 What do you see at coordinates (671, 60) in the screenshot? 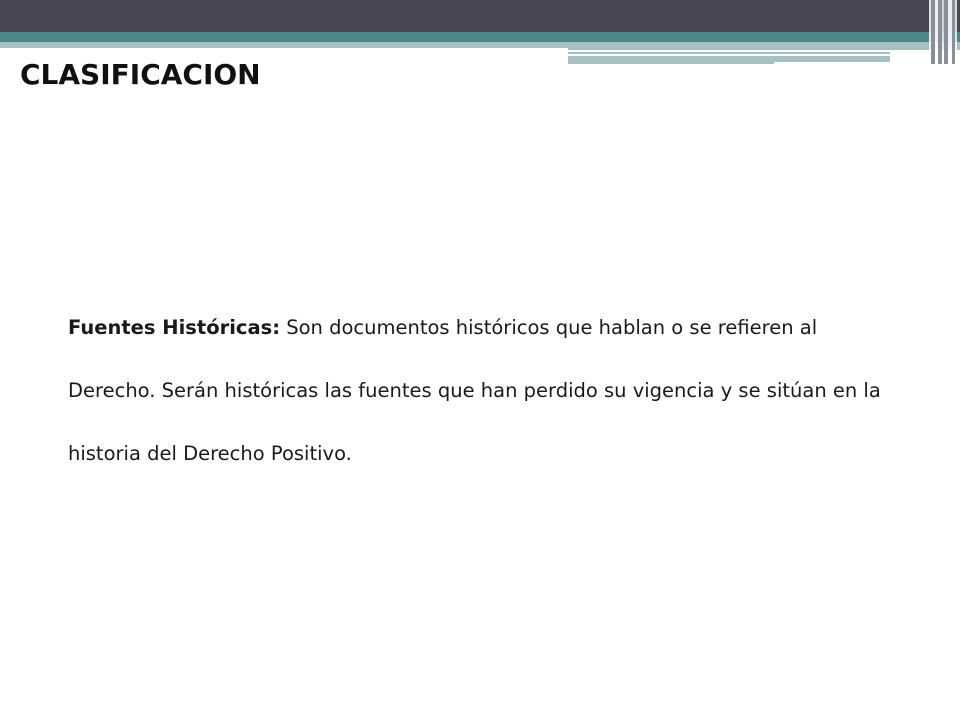
I see `header-block-lower` at bounding box center [671, 60].